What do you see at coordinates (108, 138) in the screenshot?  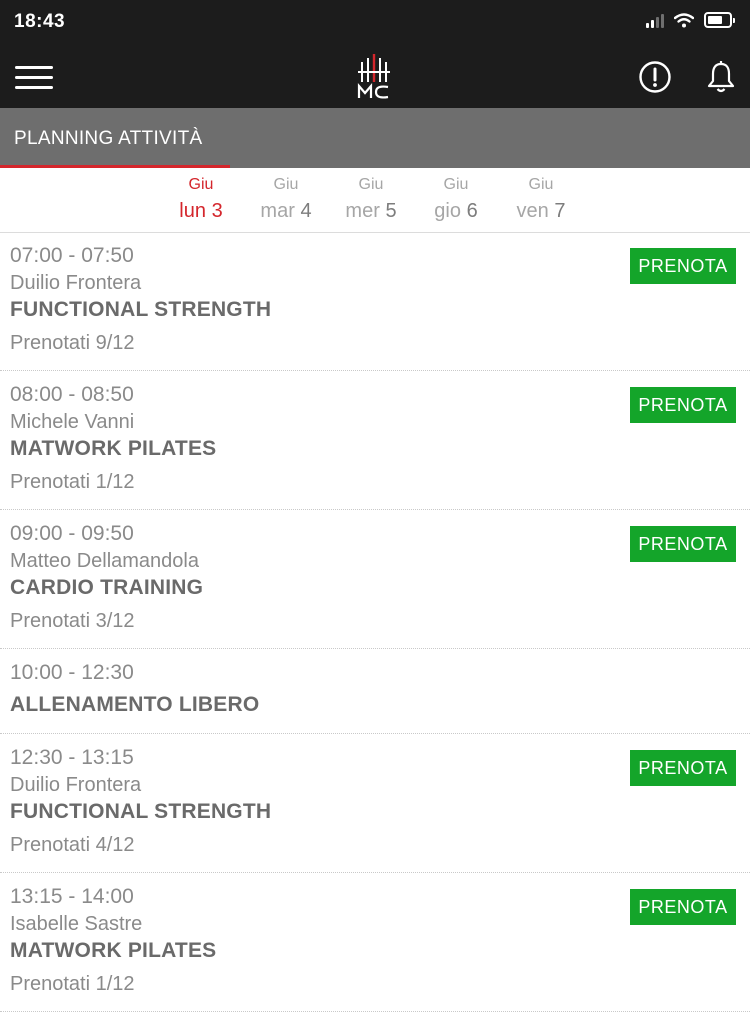 I see `page-title: PLANNING ATTIVITÀ` at bounding box center [108, 138].